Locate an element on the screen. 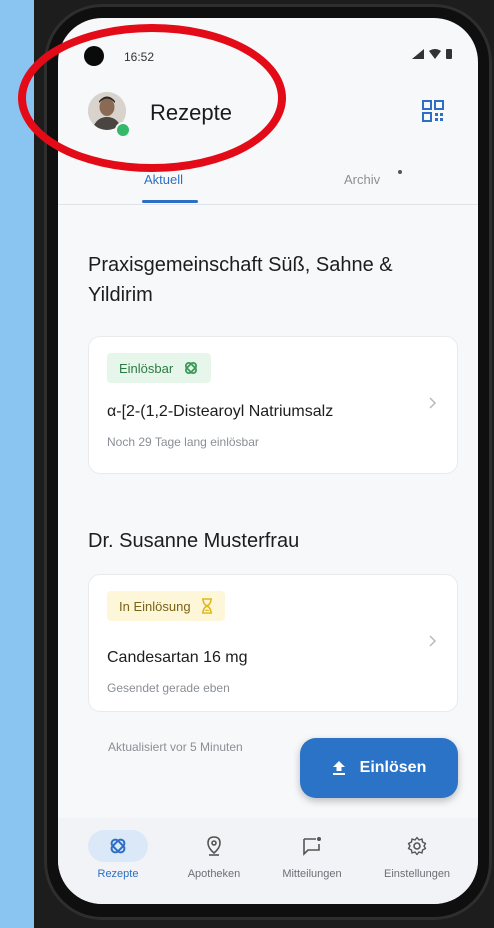  status-badge: Einlösbar is located at coordinates (159, 368).